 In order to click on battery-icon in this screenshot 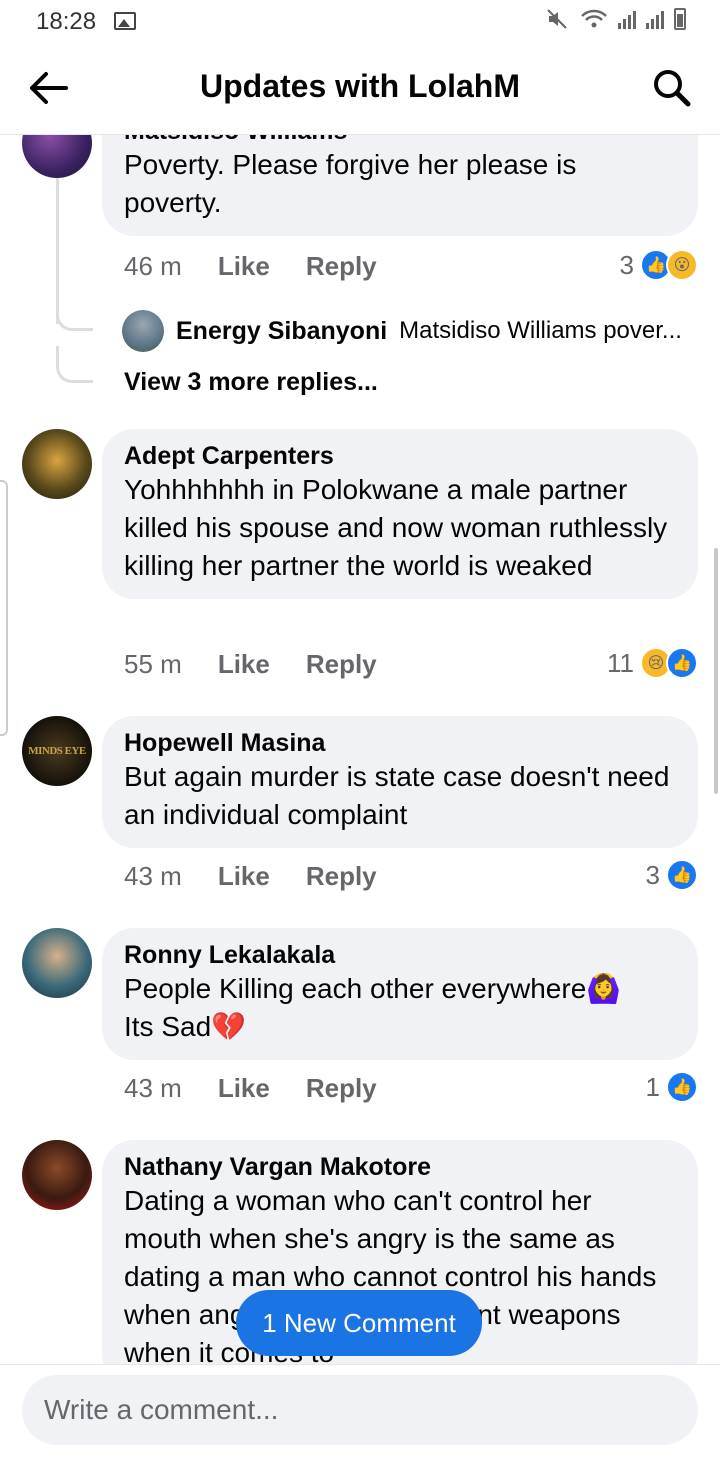, I will do `click(680, 19)`.